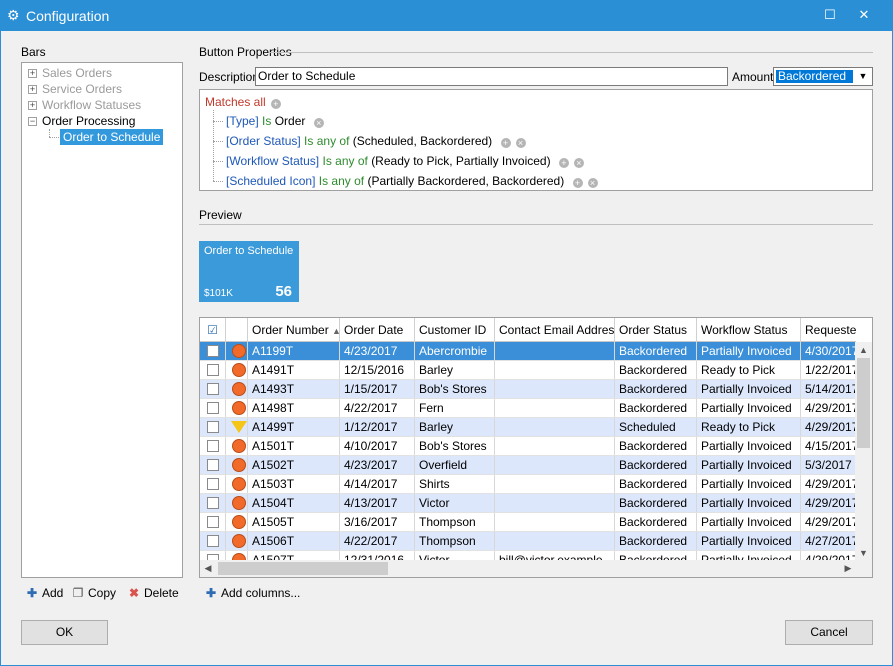  I want to click on scroll-left-icon: ◀, so click(208, 568).